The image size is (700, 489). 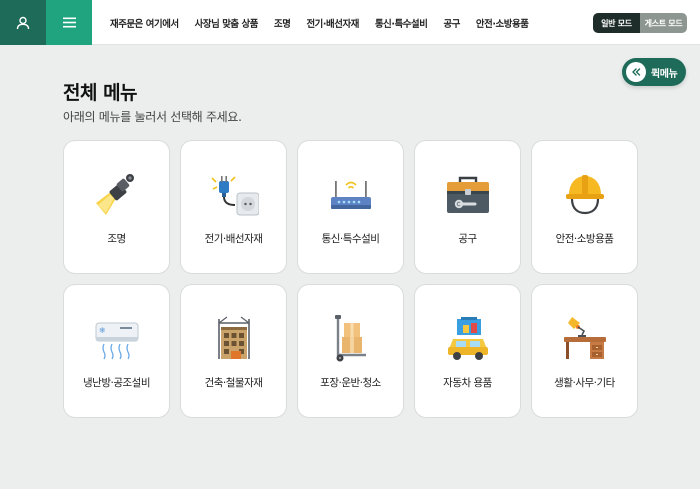 I want to click on category-label: 공구, so click(x=467, y=239).